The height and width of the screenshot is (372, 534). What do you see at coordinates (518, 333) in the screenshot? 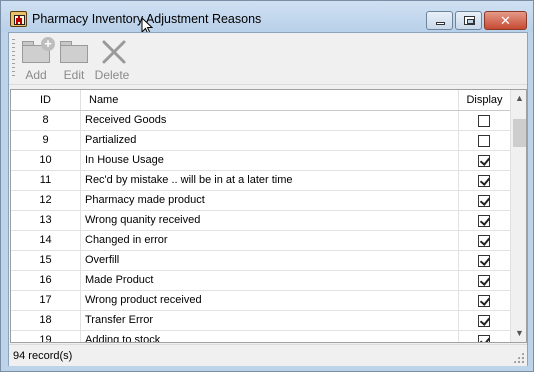
I see `scroll-down-icon: ▼` at bounding box center [518, 333].